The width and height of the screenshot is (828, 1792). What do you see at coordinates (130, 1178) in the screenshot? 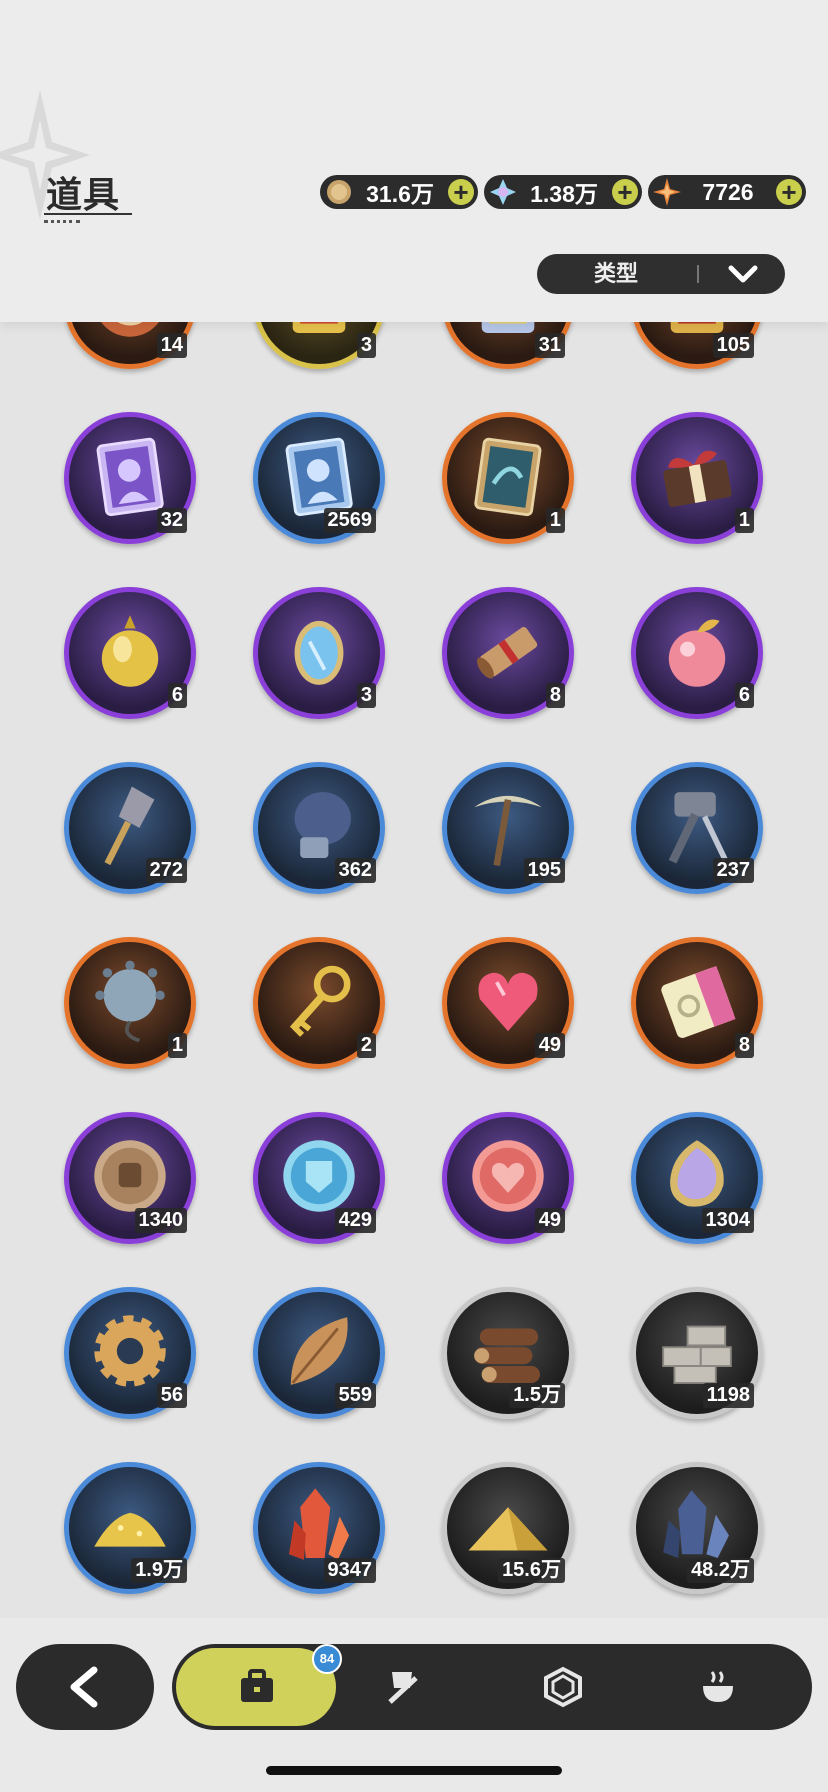
I see `item-slot: 1340` at bounding box center [130, 1178].